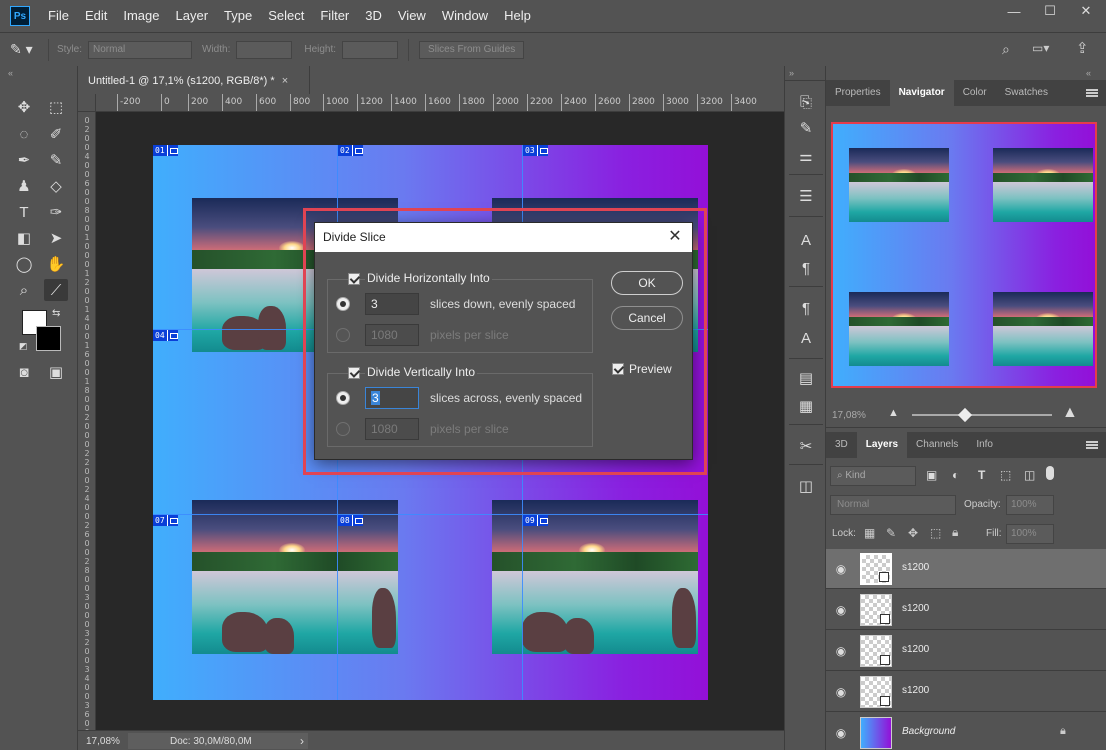  Describe the element at coordinates (984, 445) in the screenshot. I see `tab-info: Info` at that location.